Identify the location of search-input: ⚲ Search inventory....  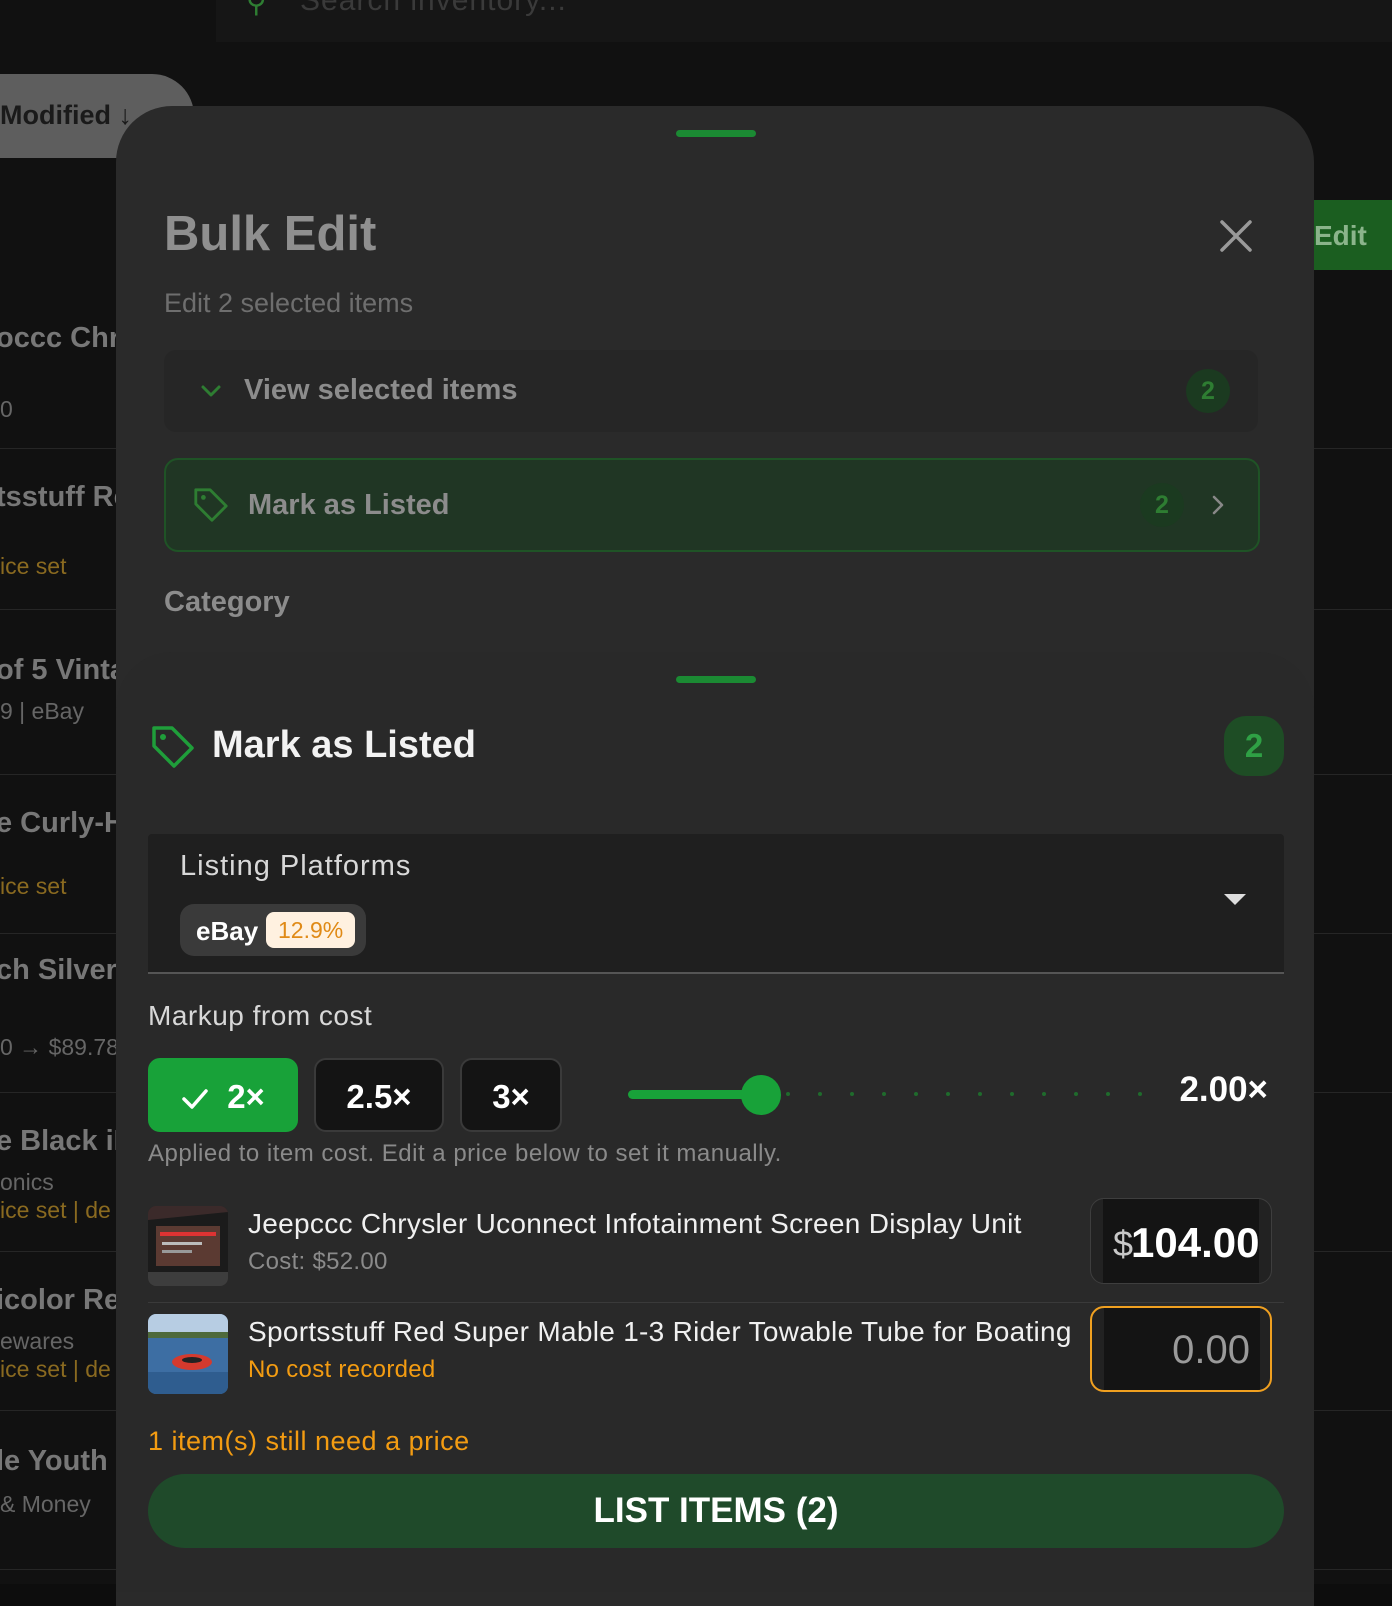
(804, 21).